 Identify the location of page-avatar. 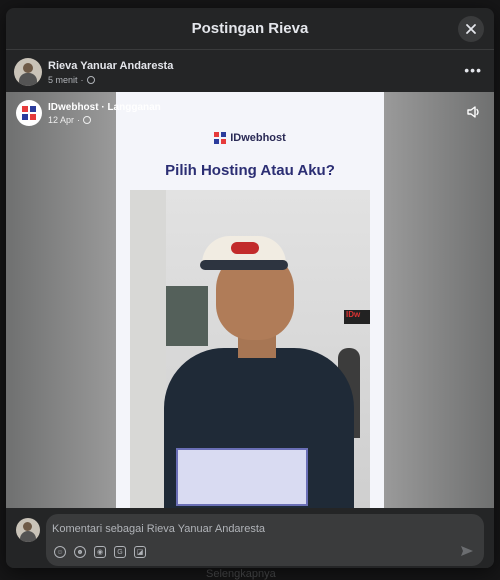
(29, 113).